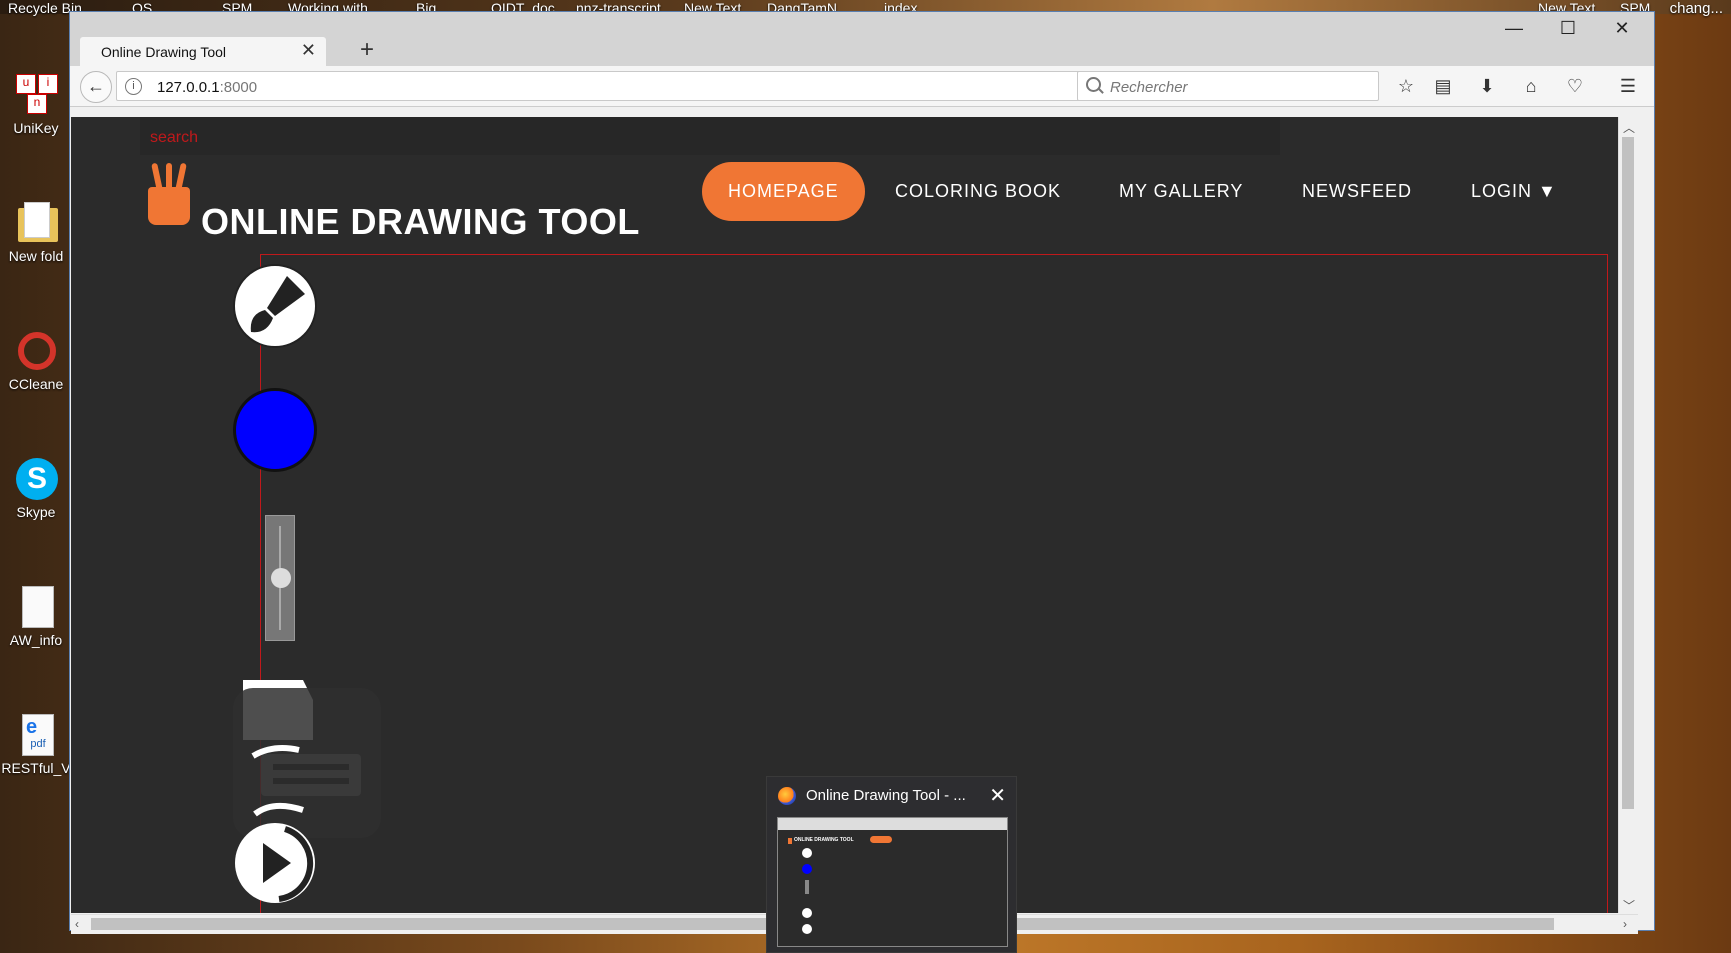 This screenshot has height=953, width=1731. I want to click on tab-bar: Online Drawing Tool ✕ + — ☐ ✕, so click(862, 39).